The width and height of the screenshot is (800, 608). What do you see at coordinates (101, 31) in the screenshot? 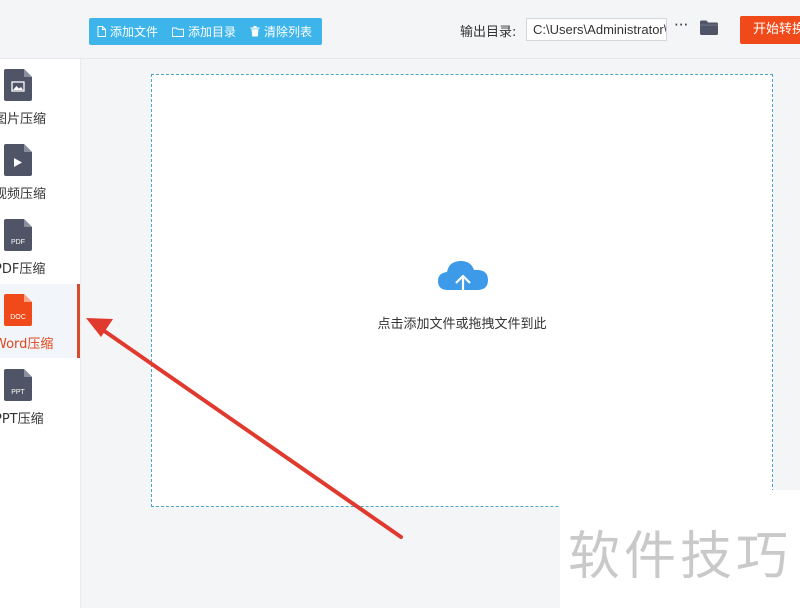
I see `file-icon` at bounding box center [101, 31].